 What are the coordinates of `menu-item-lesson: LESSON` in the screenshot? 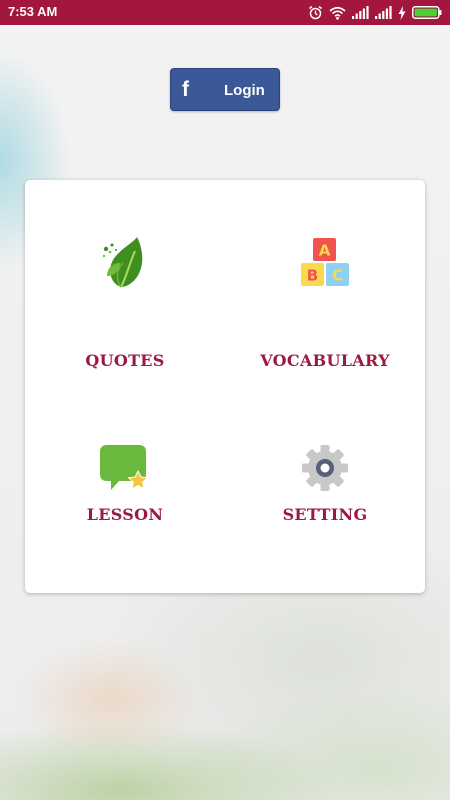 It's located at (125, 503).